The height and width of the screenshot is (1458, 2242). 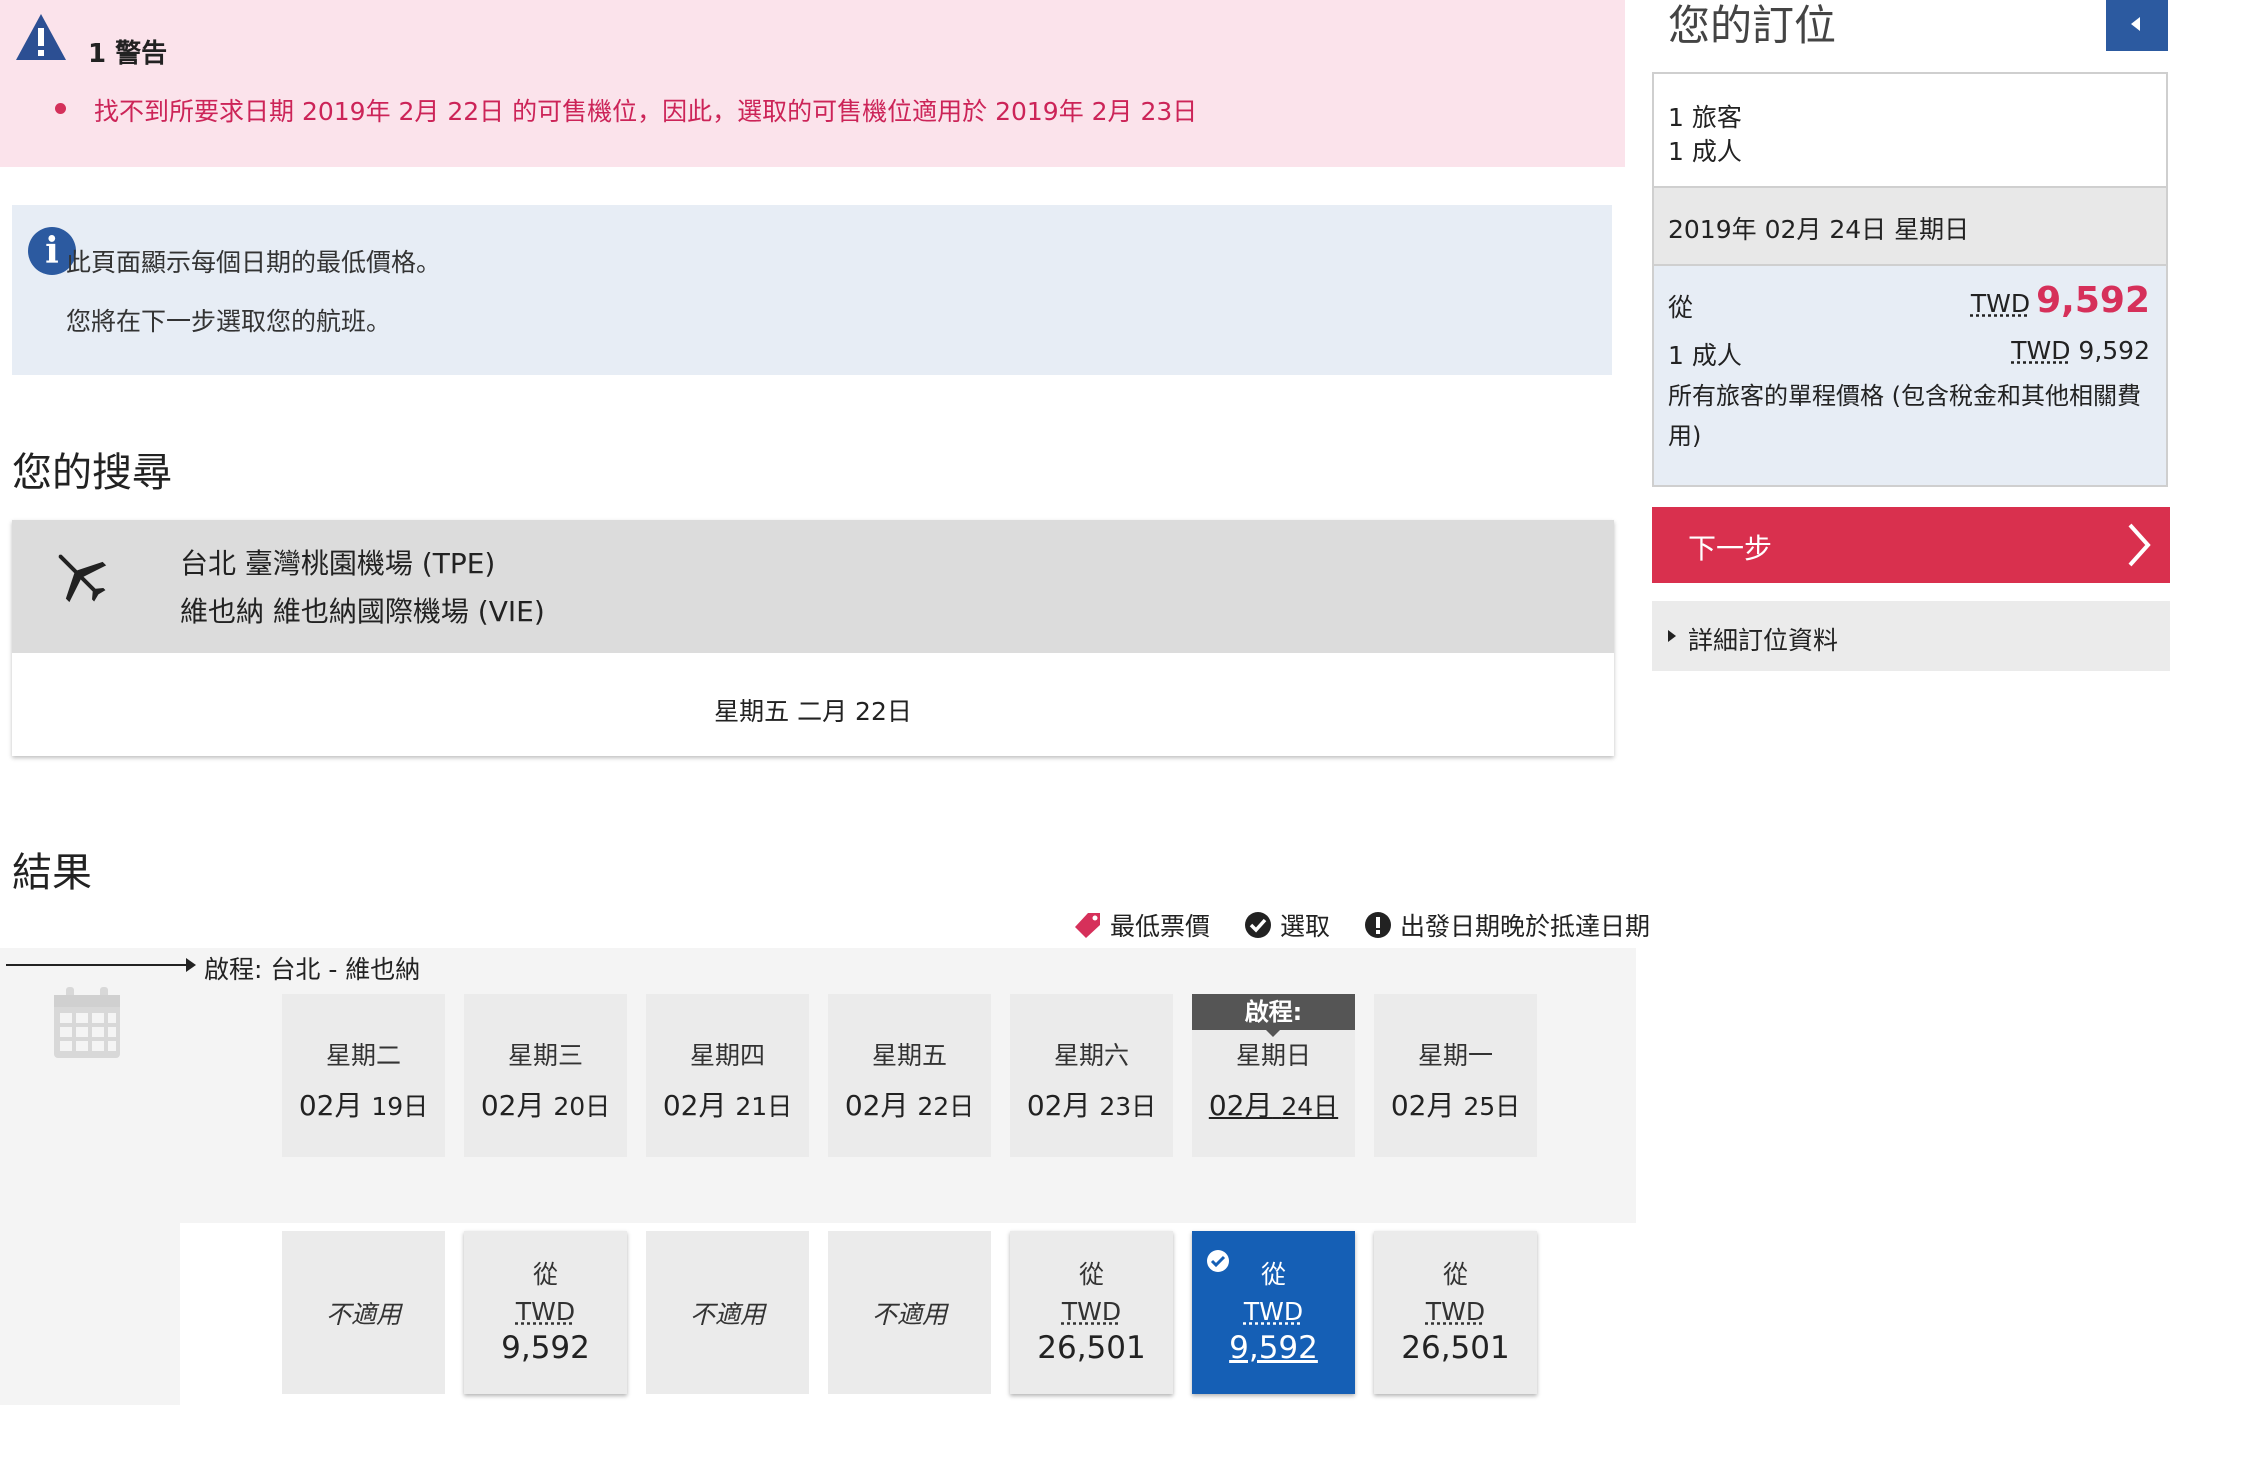 I want to click on info-text-2: 您將在下一步選取您的航班。, so click(x=229, y=321).